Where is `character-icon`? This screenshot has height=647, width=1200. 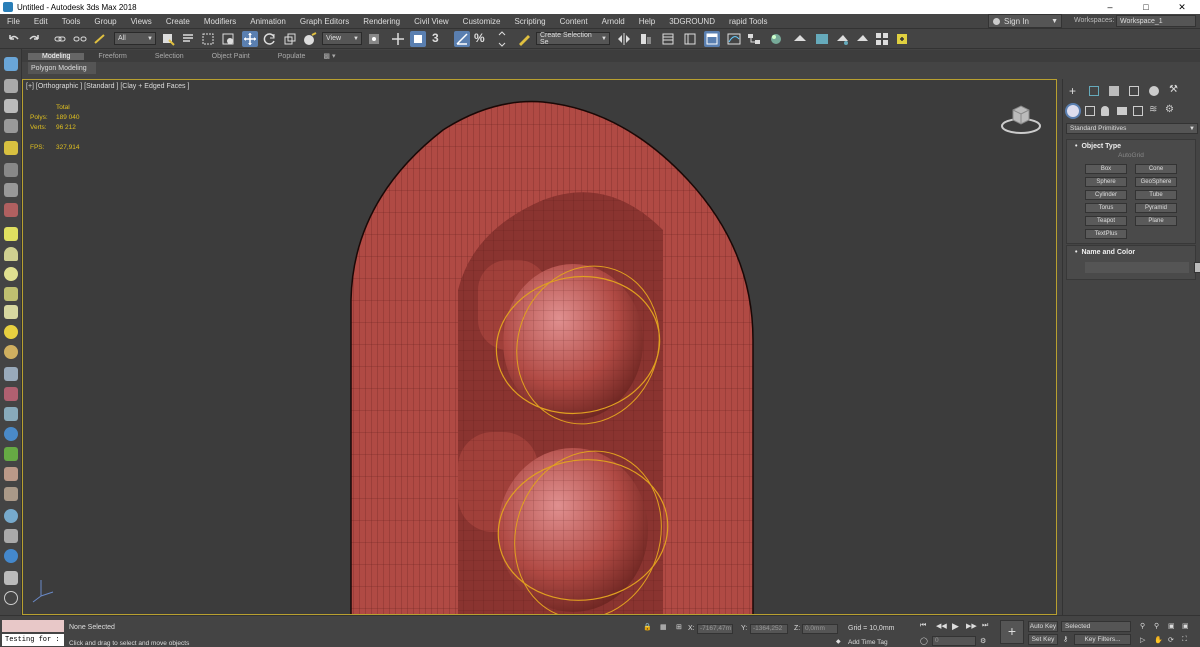 character-icon is located at coordinates (11, 474).